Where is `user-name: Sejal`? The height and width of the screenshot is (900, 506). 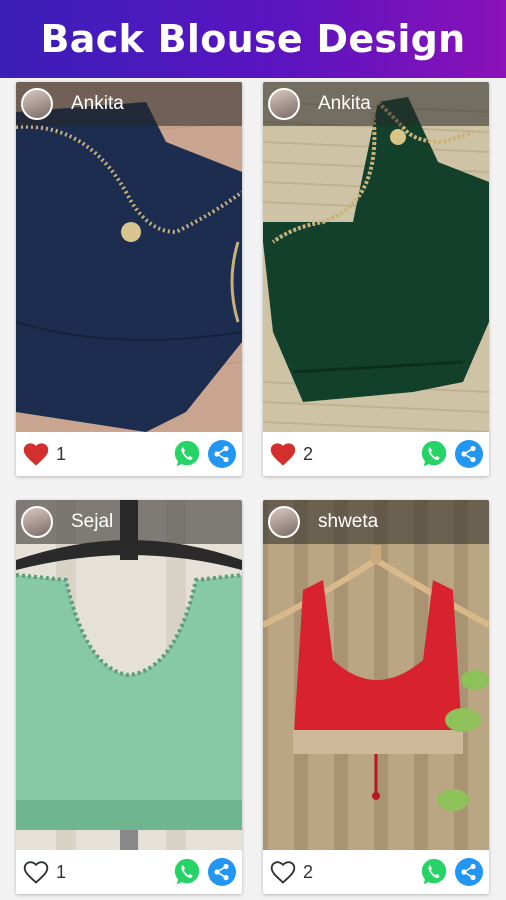
user-name: Sejal is located at coordinates (92, 522).